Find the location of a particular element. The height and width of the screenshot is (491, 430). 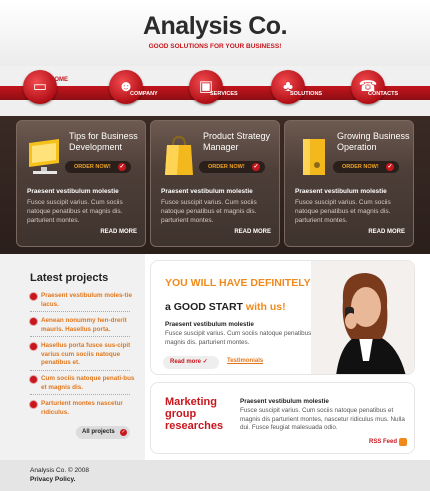

binder-icon is located at coordinates (313, 157).